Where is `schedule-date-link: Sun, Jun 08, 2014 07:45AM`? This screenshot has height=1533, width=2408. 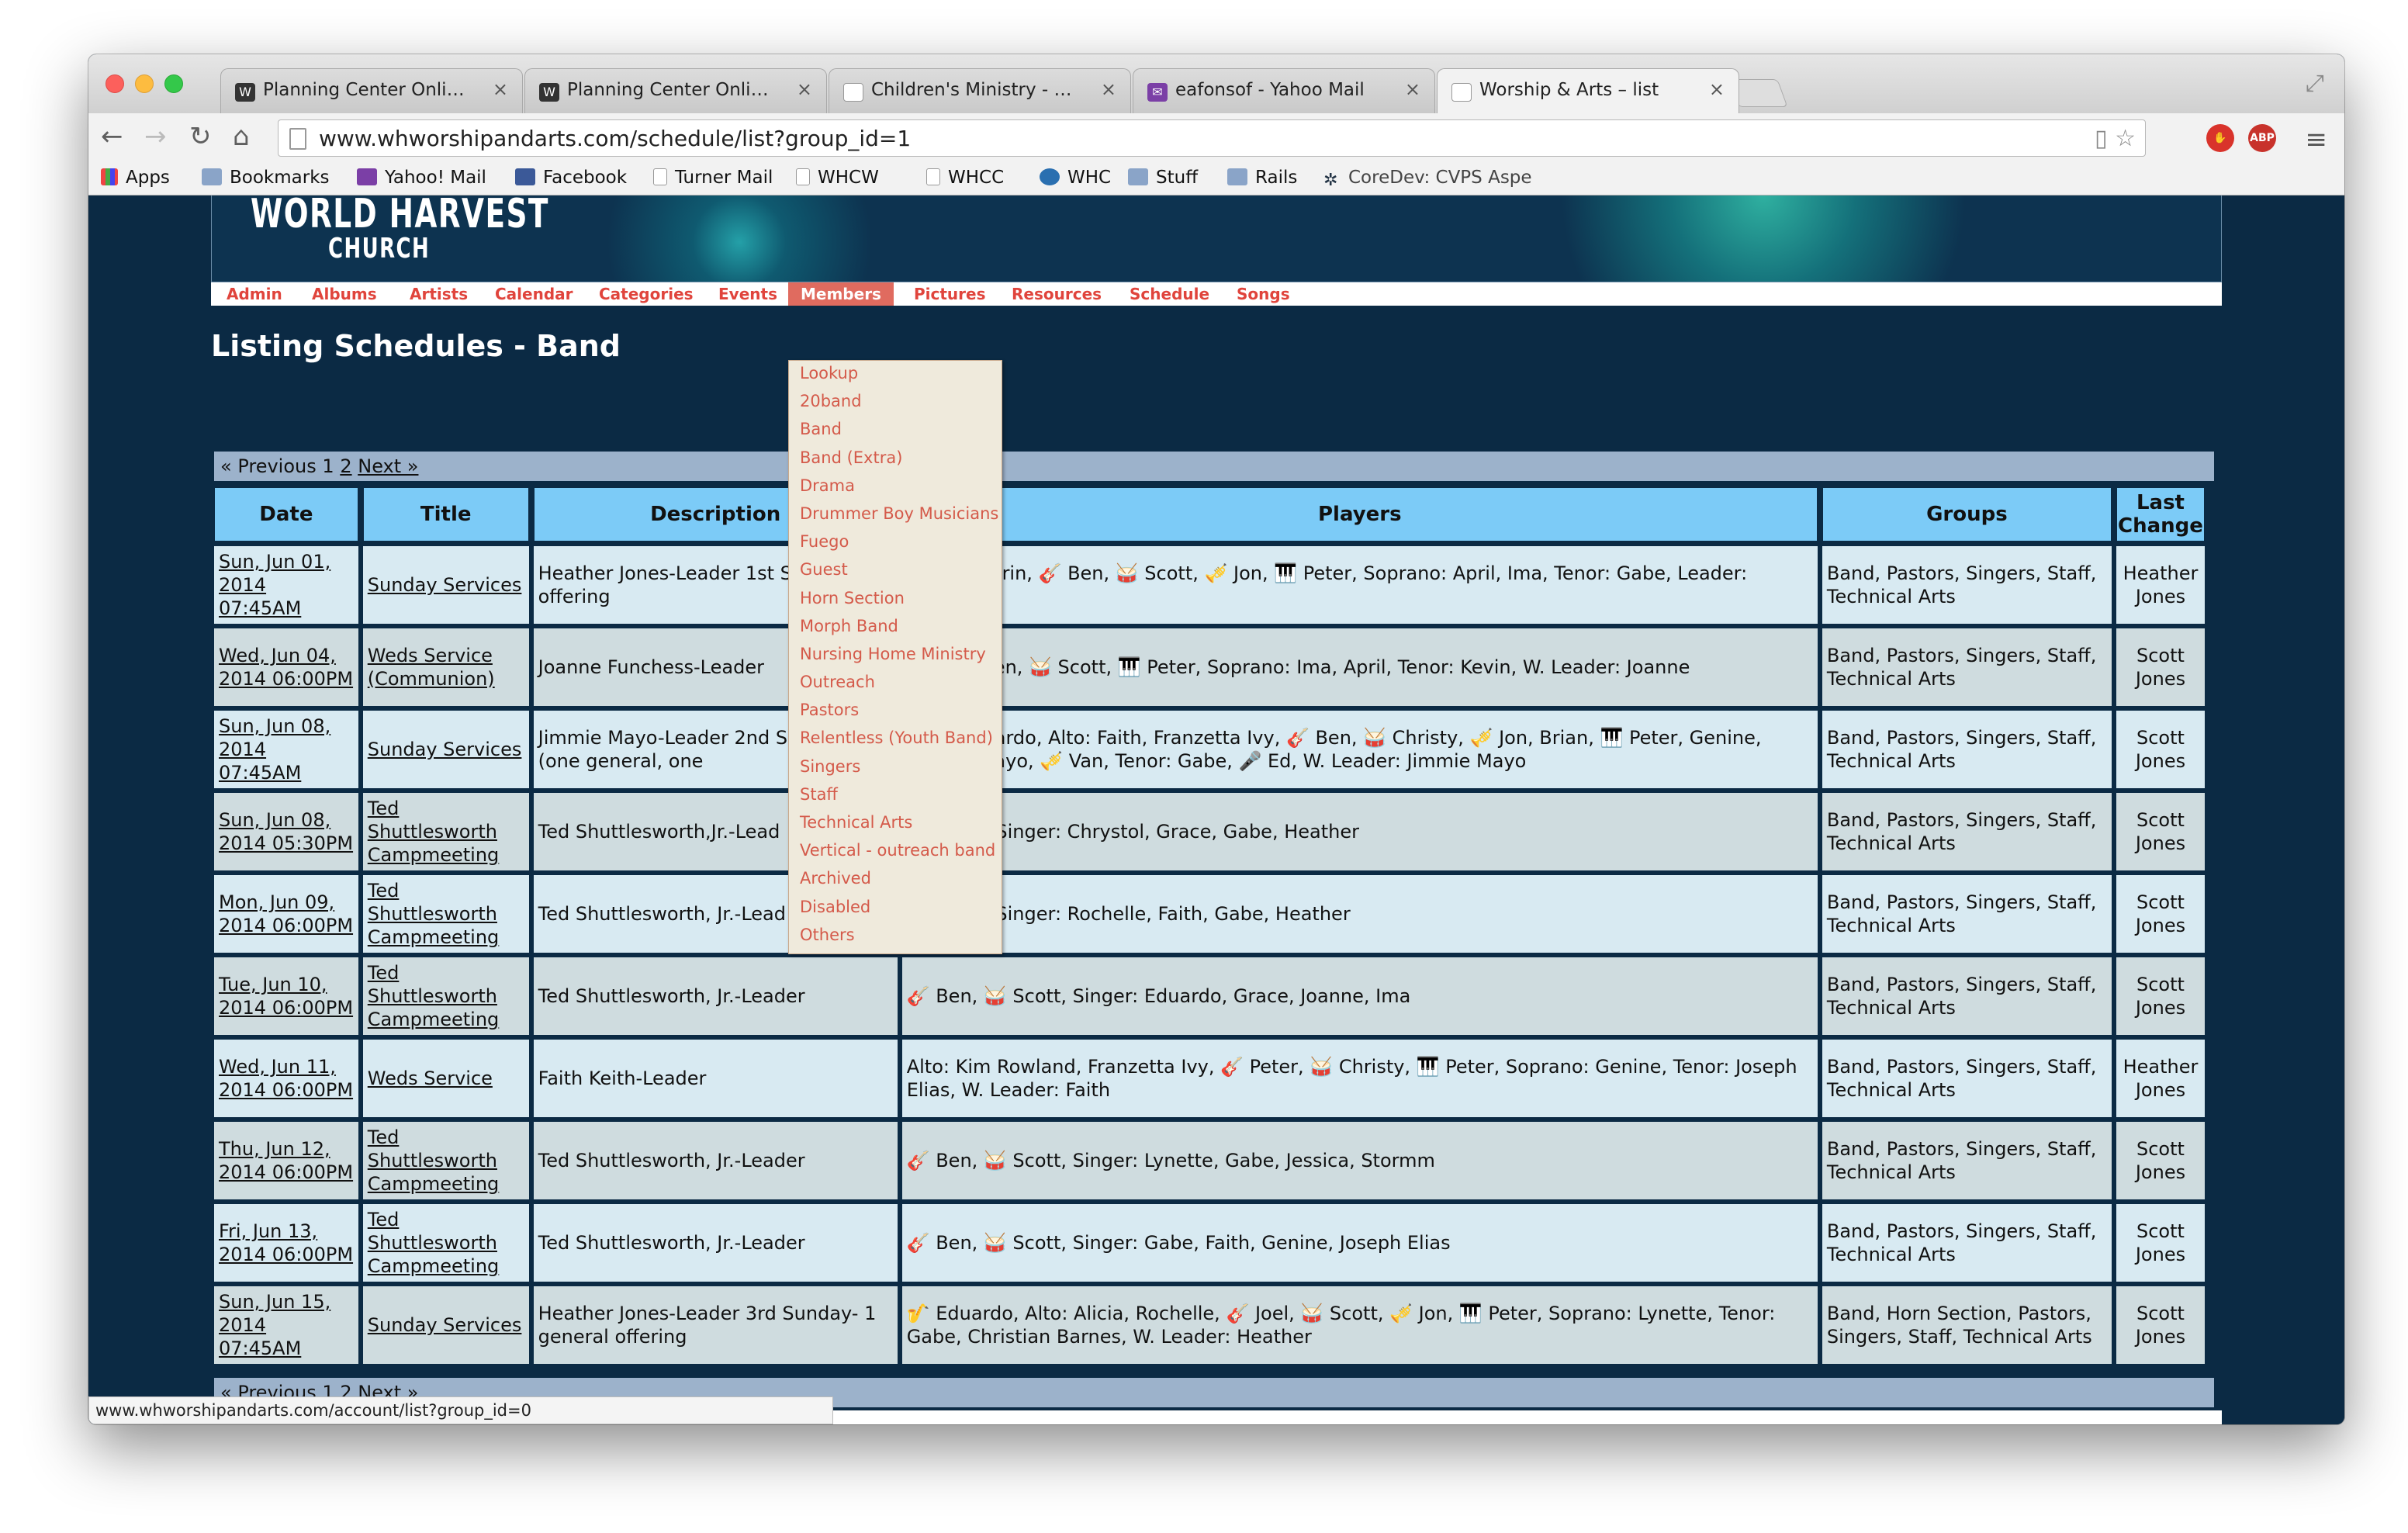
schedule-date-link: Sun, Jun 08, 2014 07:45AM is located at coordinates (274, 749).